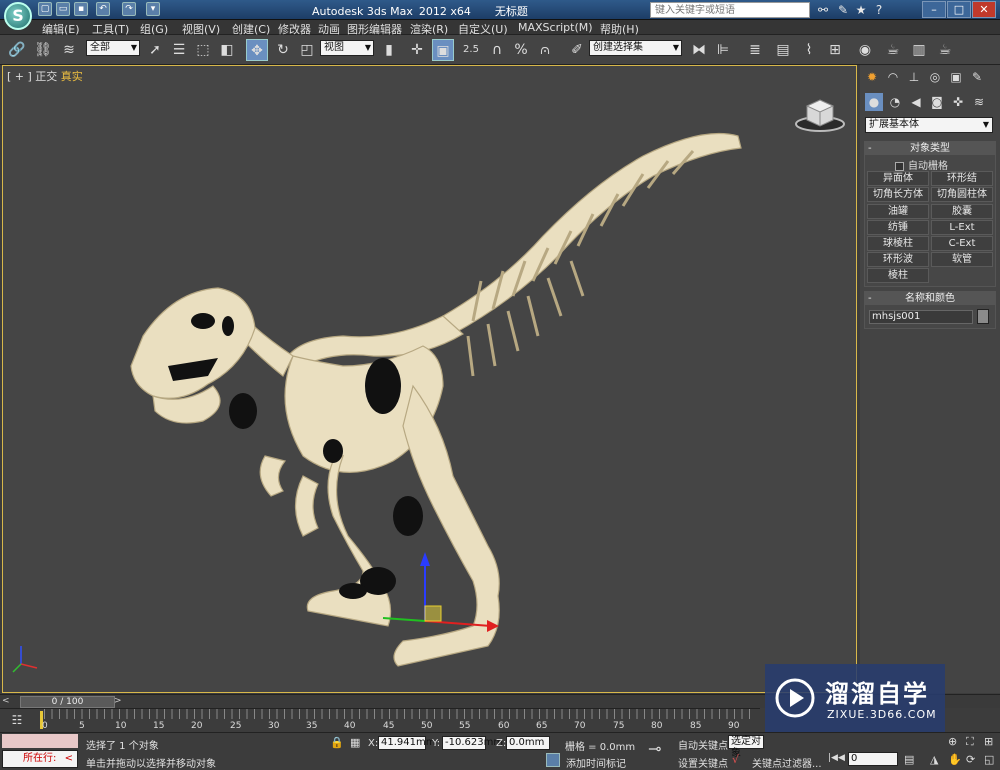 This screenshot has width=1000, height=770. What do you see at coordinates (555, 27) in the screenshot?
I see `menu-maxscript: MAXScript(M)` at bounding box center [555, 27].